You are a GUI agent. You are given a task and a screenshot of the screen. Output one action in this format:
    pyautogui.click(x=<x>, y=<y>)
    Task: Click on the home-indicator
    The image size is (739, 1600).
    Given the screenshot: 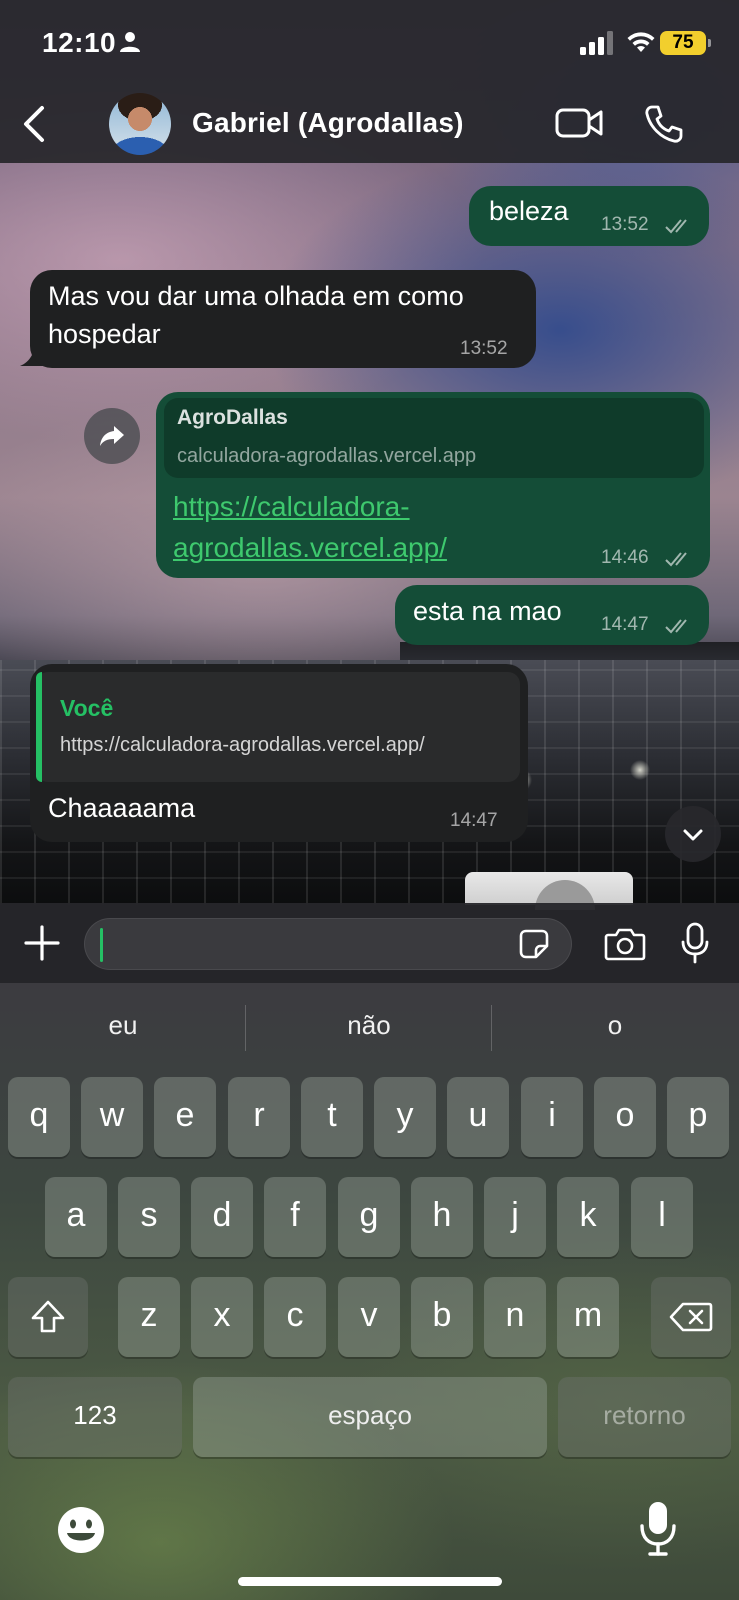 What is the action you would take?
    pyautogui.click(x=370, y=1581)
    